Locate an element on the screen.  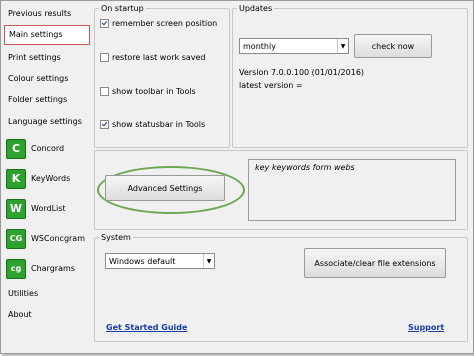
sidebar-item-concord: C Concord is located at coordinates (46, 149).